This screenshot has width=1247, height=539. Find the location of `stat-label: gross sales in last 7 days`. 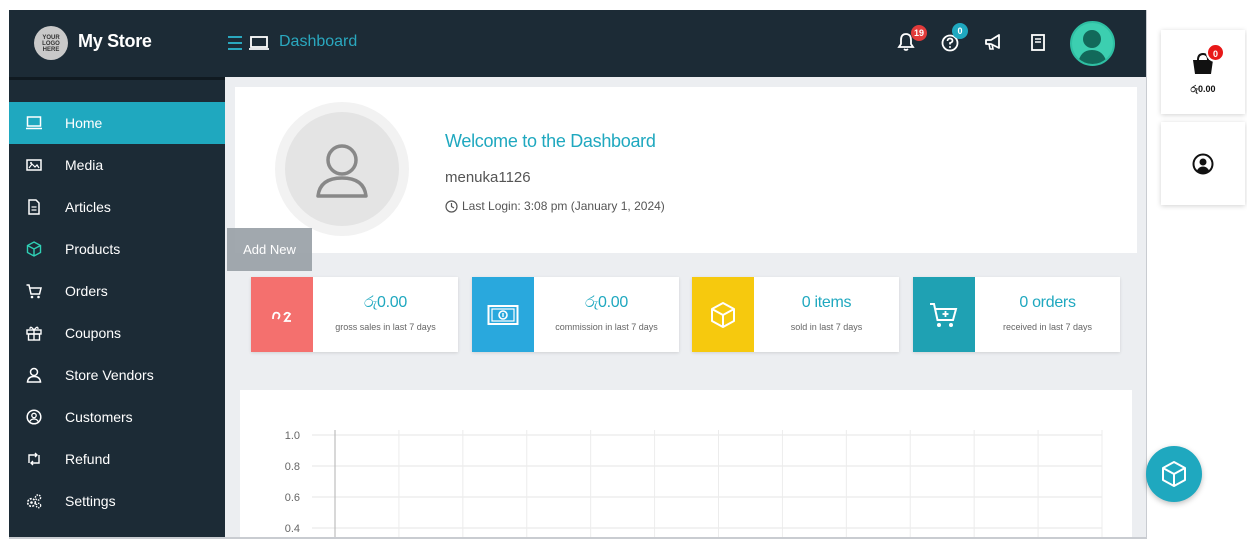

stat-label: gross sales in last 7 days is located at coordinates (385, 327).